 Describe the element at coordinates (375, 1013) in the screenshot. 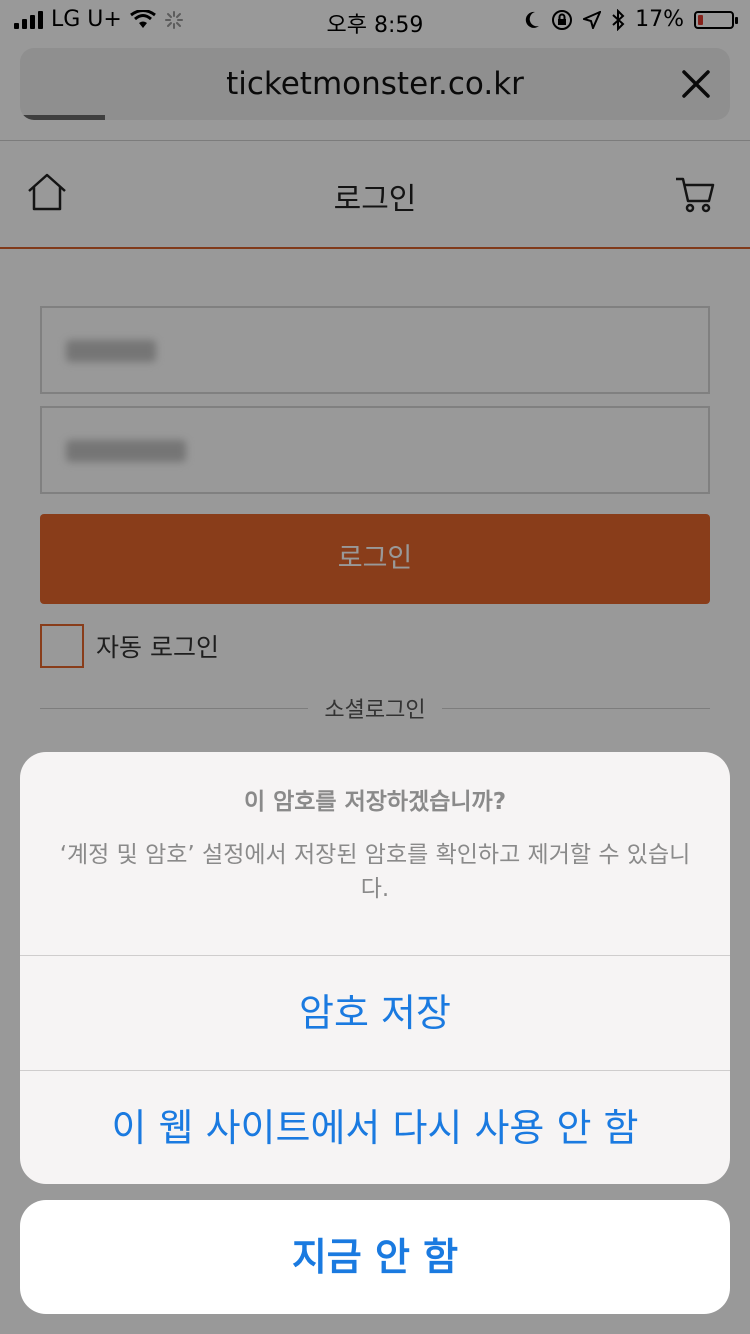

I see `save-password-button: 암호 저장` at that location.